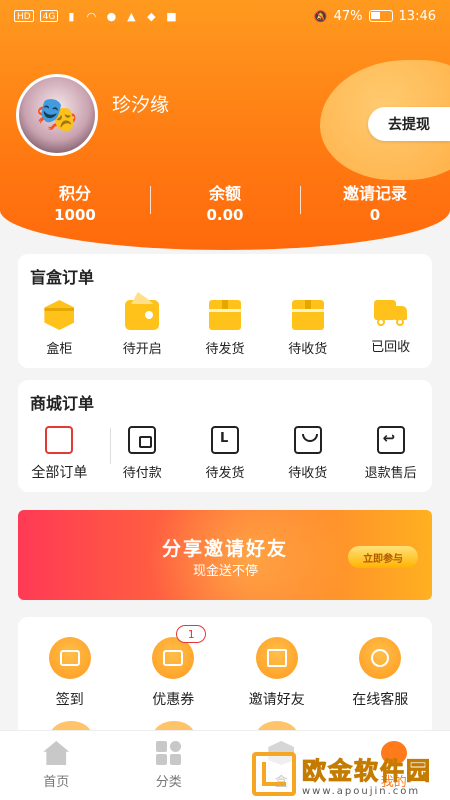  Describe the element at coordinates (59, 349) in the screenshot. I see `item-label: 盒柜` at that location.